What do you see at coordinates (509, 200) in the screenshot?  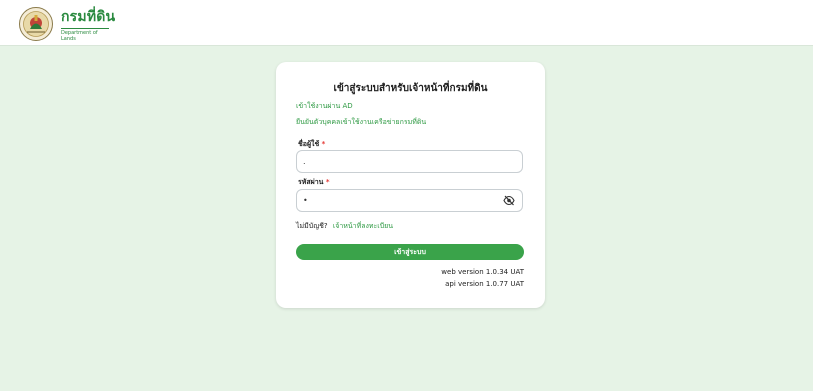 I see `eye-slash-icon` at bounding box center [509, 200].